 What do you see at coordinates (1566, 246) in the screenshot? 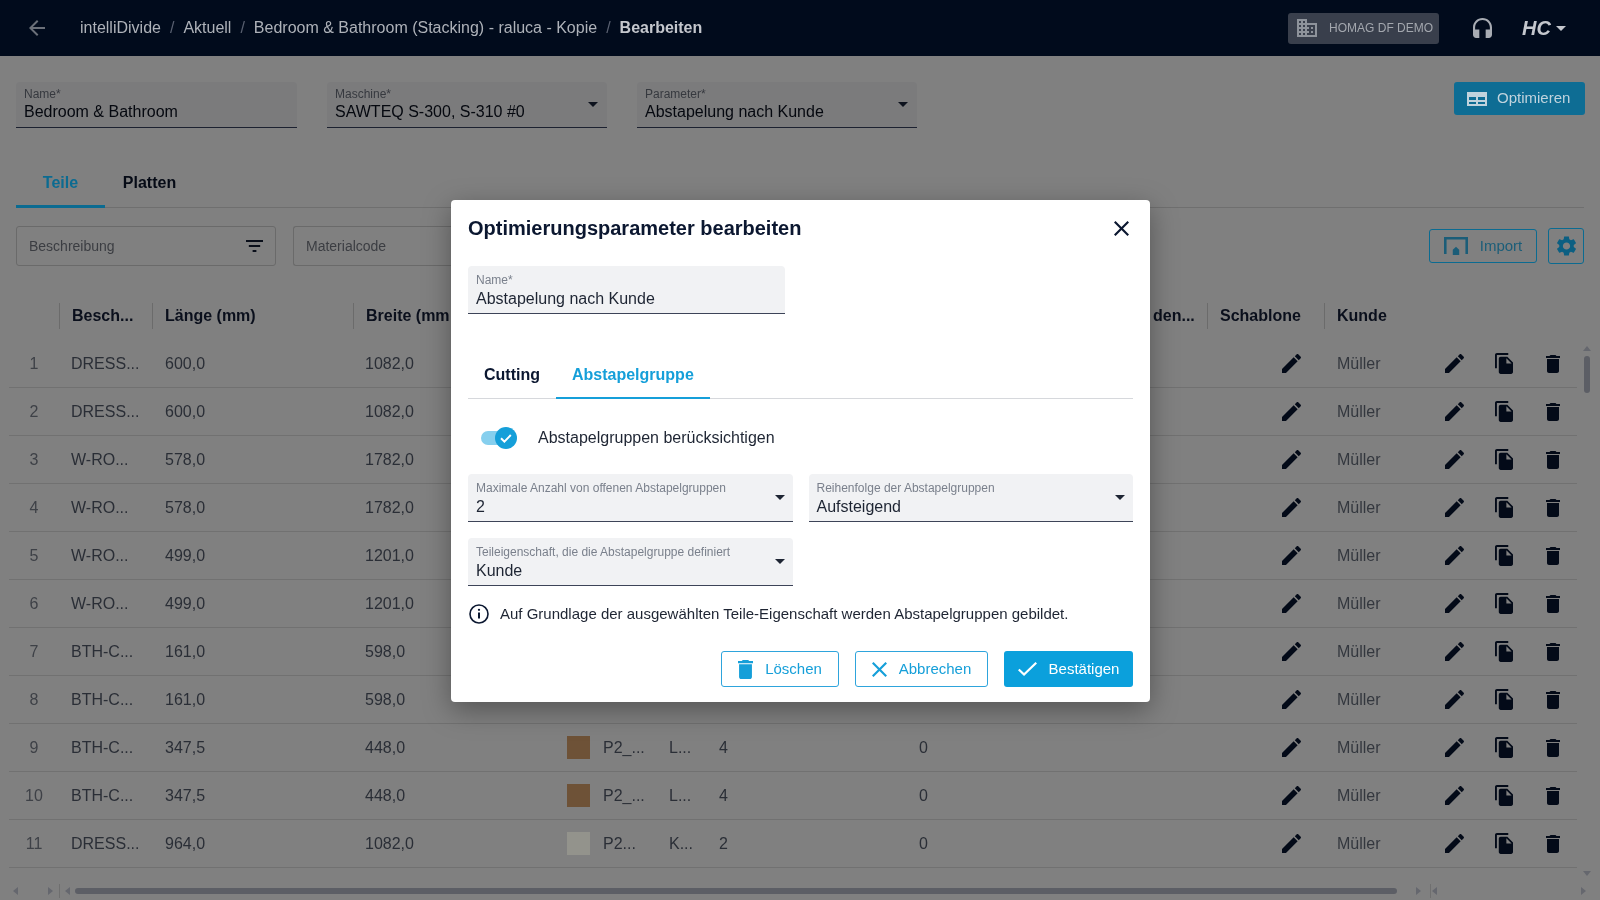
I see `settings-icon` at bounding box center [1566, 246].